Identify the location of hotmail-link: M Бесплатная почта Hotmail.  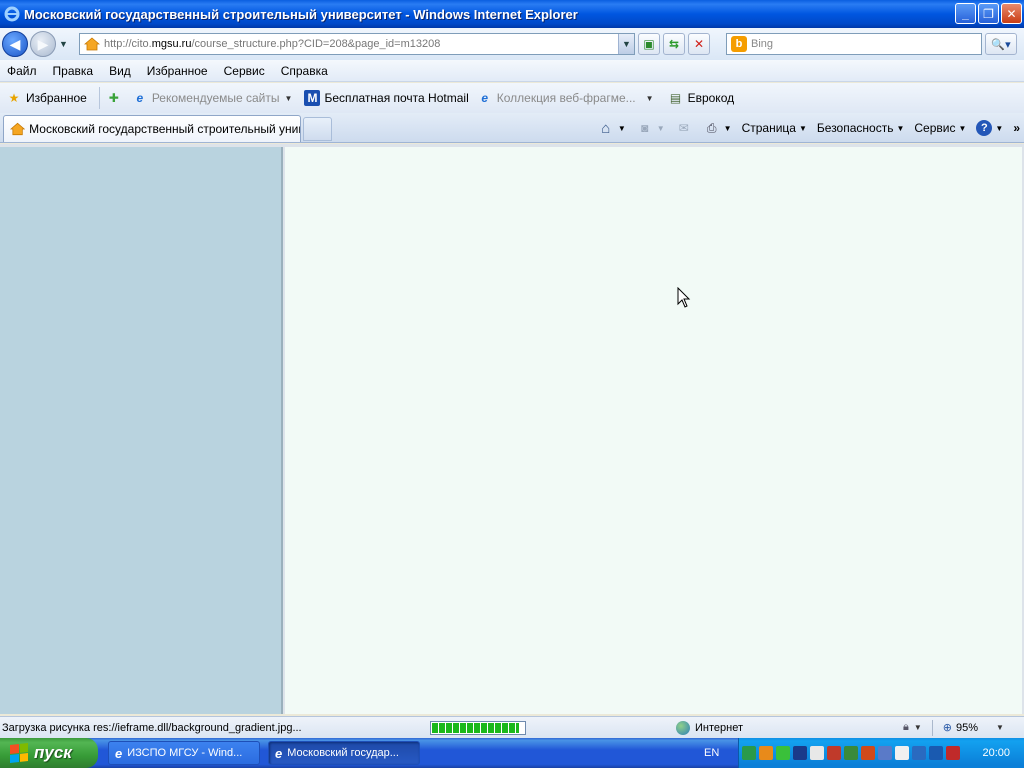
(386, 98).